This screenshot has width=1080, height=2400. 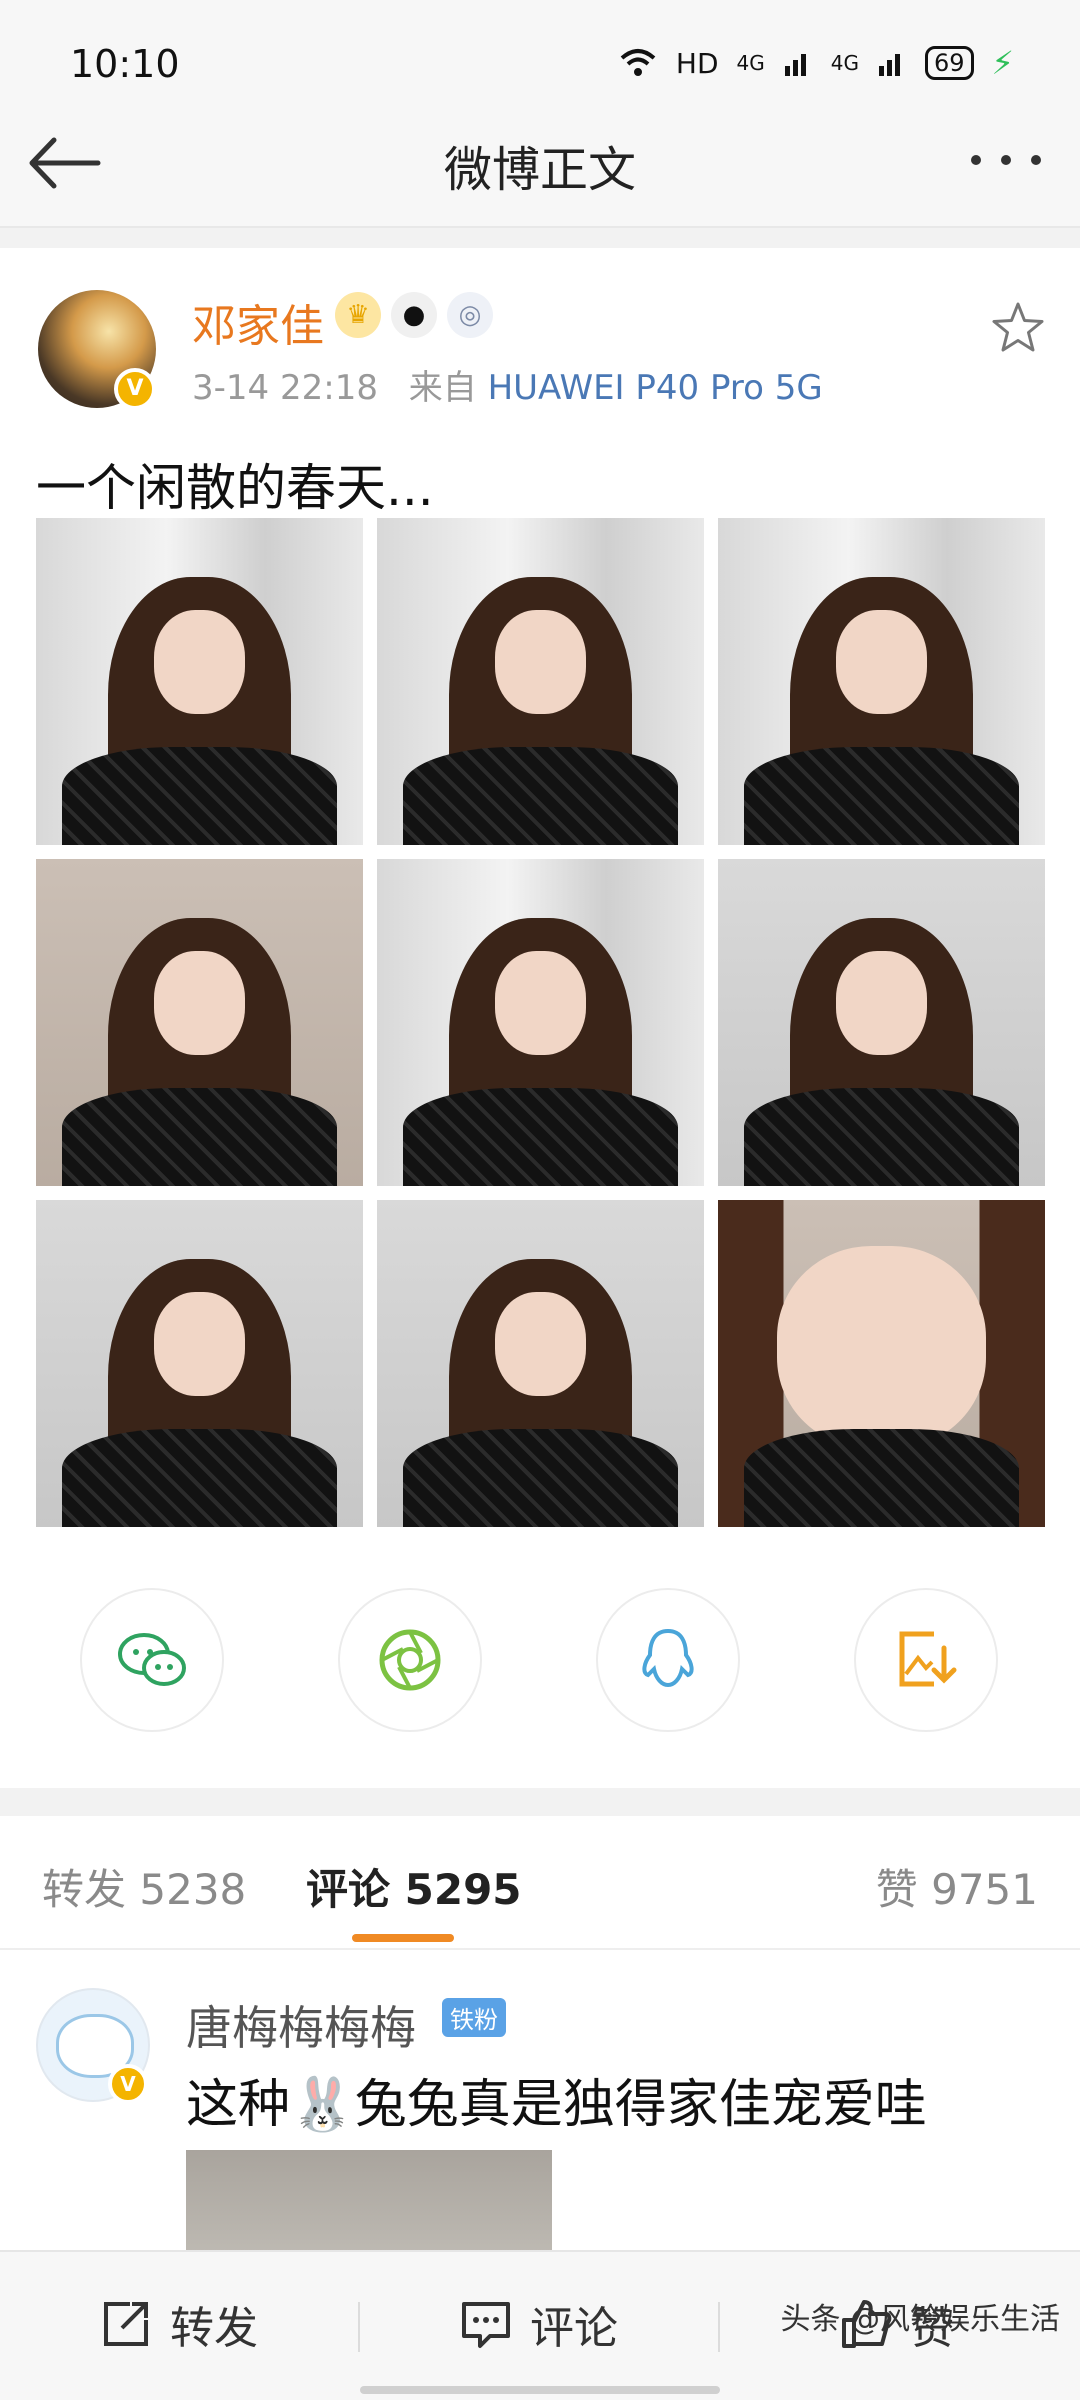 I want to click on charging-icon: ⚡, so click(x=1002, y=63).